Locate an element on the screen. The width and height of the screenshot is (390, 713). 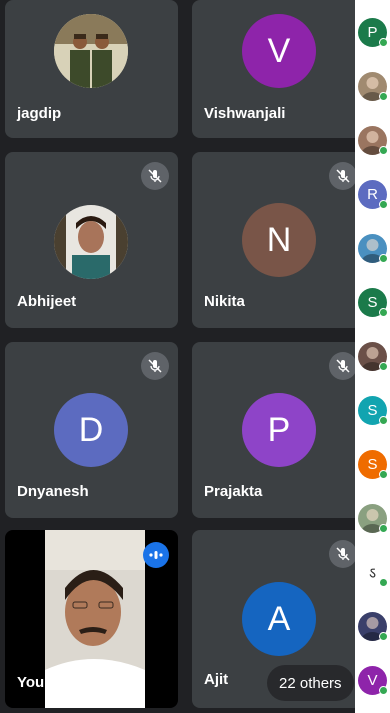
avatar-initial: A is located at coordinates (279, 618).